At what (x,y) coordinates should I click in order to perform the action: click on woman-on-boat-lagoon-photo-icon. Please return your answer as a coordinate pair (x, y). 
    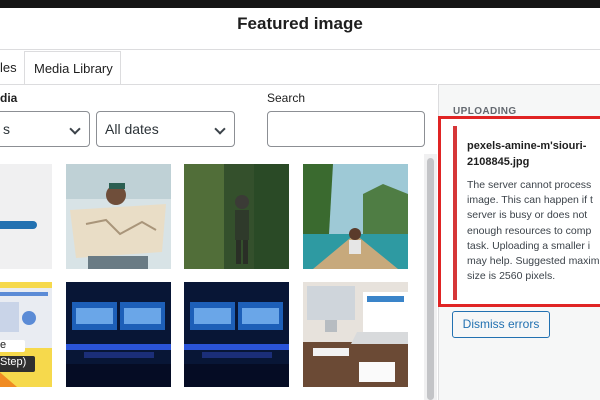
    Looking at the image, I should click on (355, 216).